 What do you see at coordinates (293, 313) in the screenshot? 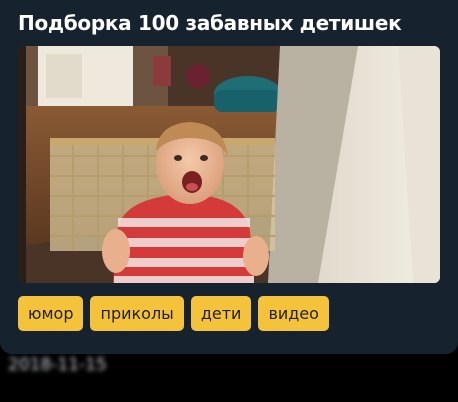
I see `tag-video: видео` at bounding box center [293, 313].